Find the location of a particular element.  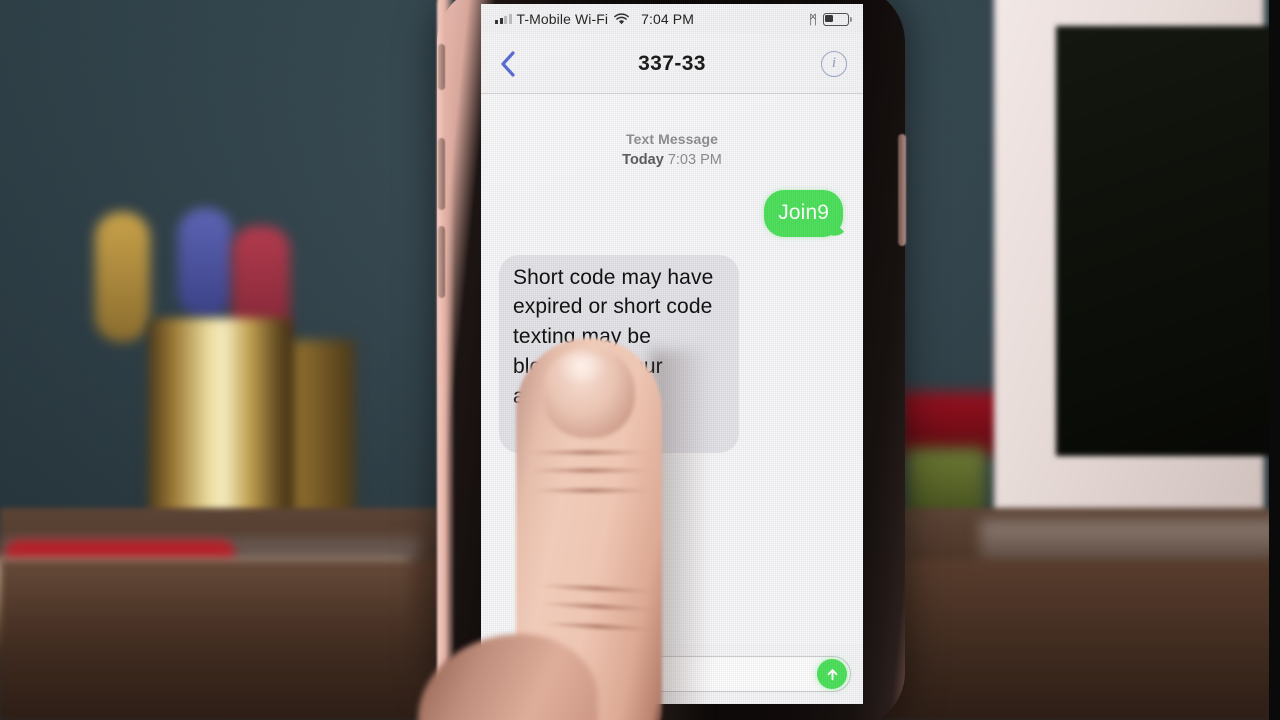

status-bar: T-Mobile Wi-Fi 7:04 PM ᛗ is located at coordinates (672, 19).